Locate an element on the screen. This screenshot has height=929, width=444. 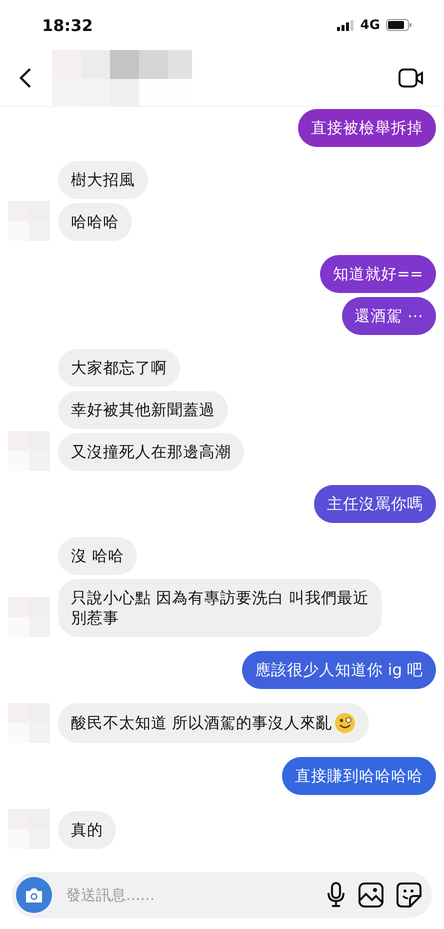
sent-message: 主任沒罵你嗎 is located at coordinates (375, 504).